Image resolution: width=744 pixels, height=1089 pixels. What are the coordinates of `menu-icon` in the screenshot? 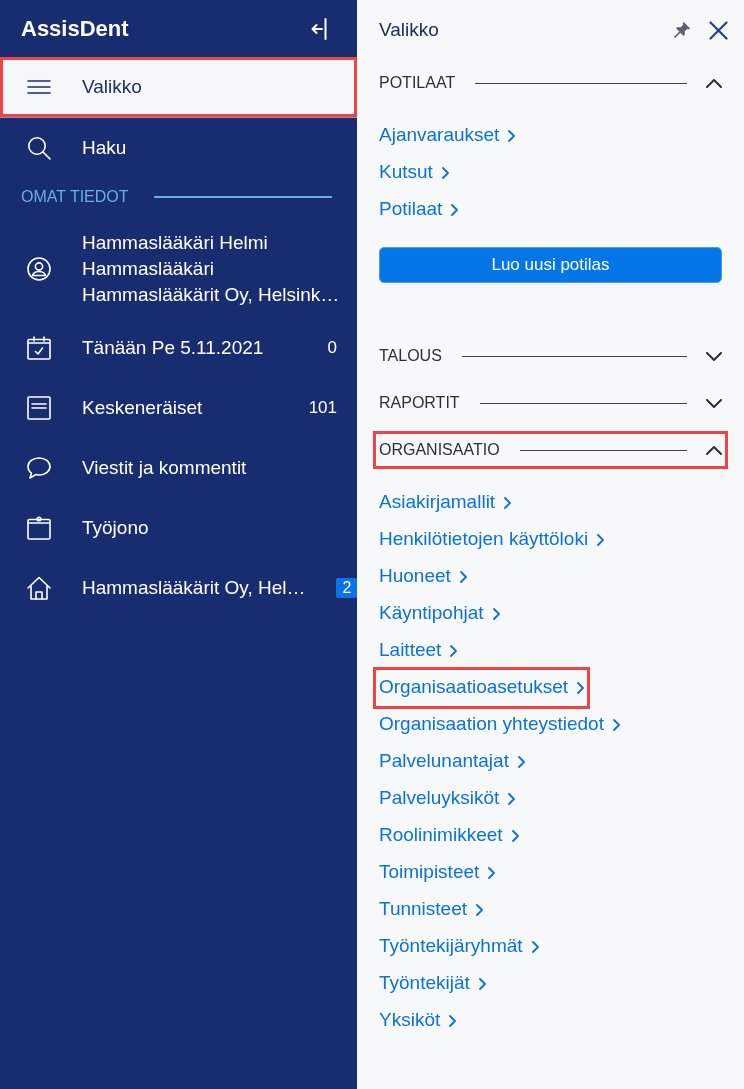 It's located at (39, 87).